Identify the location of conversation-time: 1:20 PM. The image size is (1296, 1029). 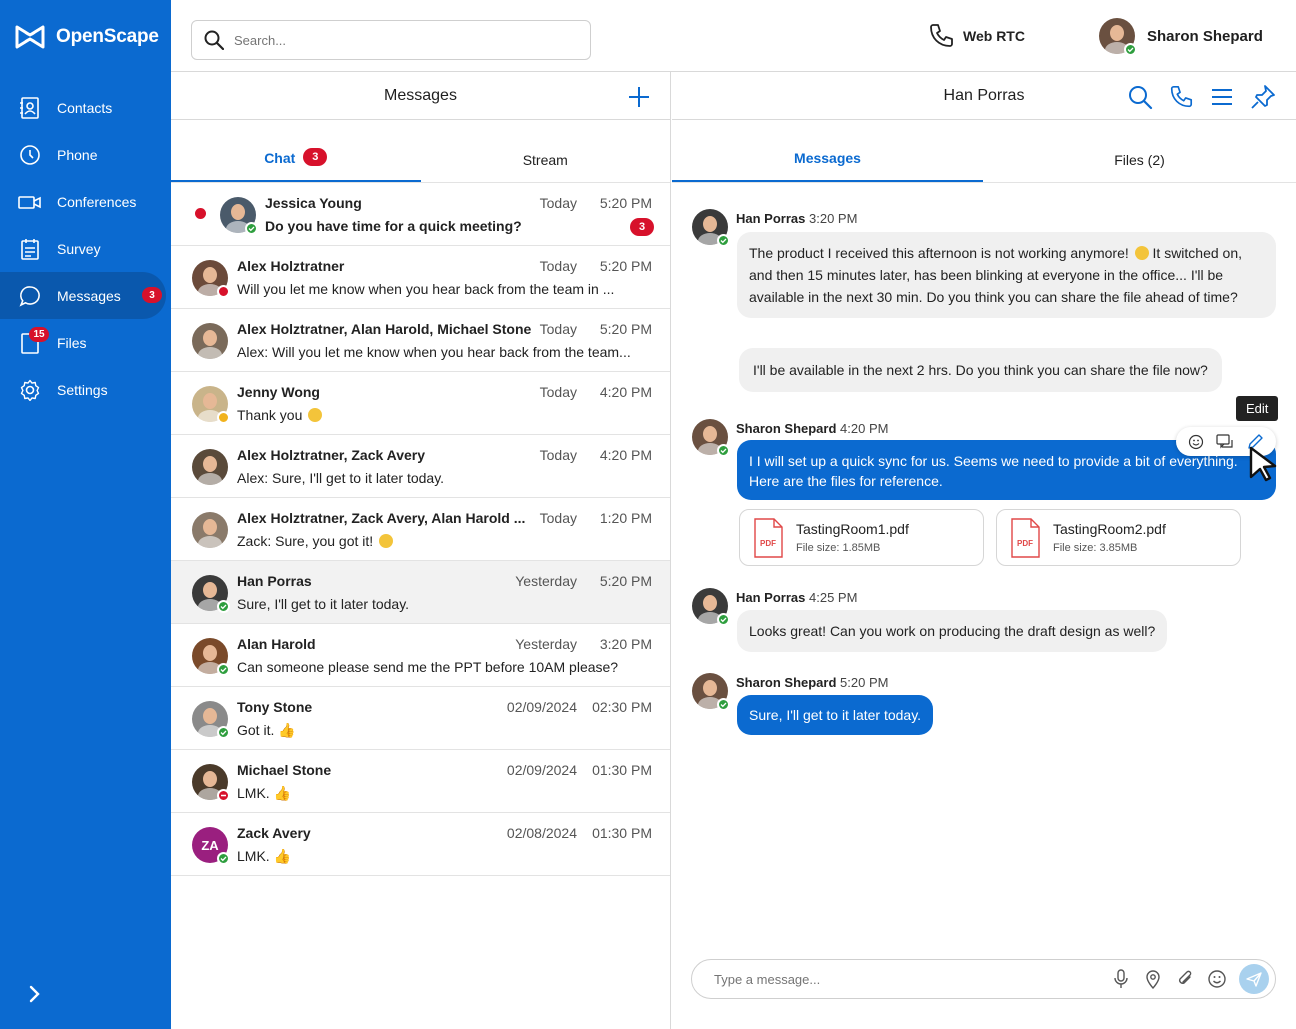
(625, 518).